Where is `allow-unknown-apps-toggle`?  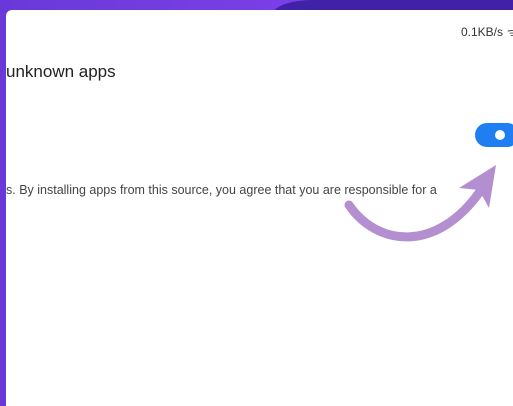 allow-unknown-apps-toggle is located at coordinates (494, 135).